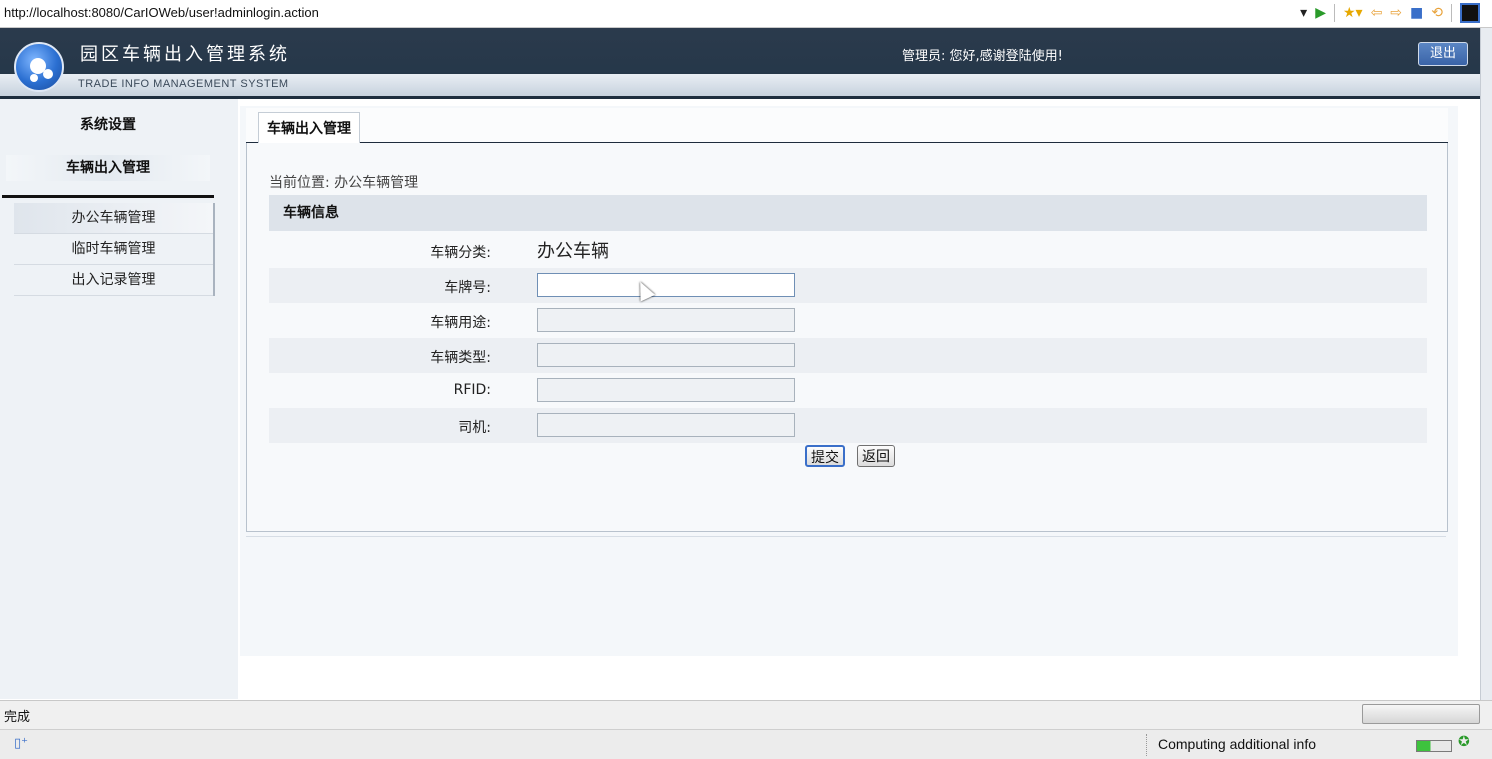  Describe the element at coordinates (108, 124) in the screenshot. I see `sidebar-system-settings: 系统设置` at that location.